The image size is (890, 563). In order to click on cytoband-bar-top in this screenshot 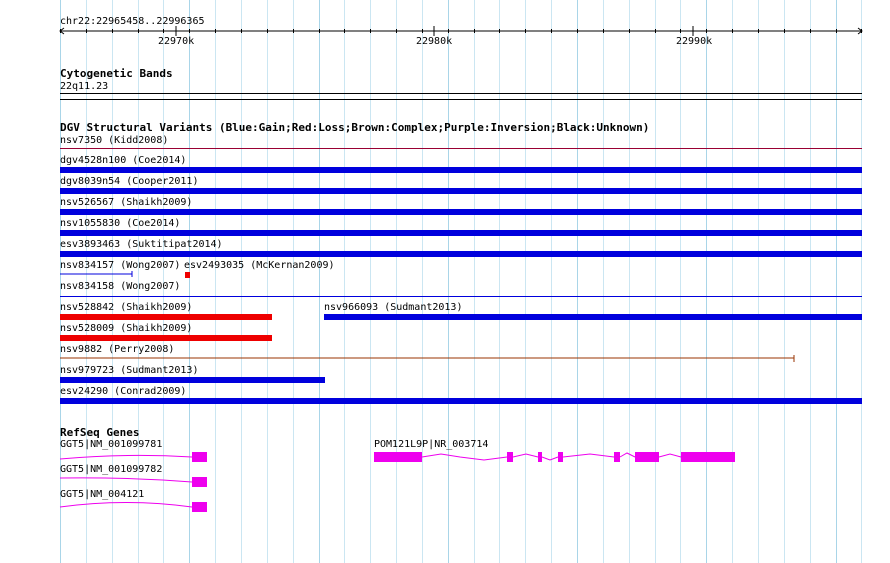, I will do `click(461, 93)`.